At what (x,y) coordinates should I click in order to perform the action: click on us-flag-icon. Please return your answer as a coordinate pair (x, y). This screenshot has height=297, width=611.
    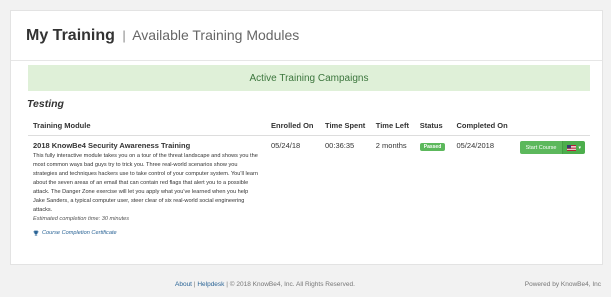
    Looking at the image, I should click on (572, 147).